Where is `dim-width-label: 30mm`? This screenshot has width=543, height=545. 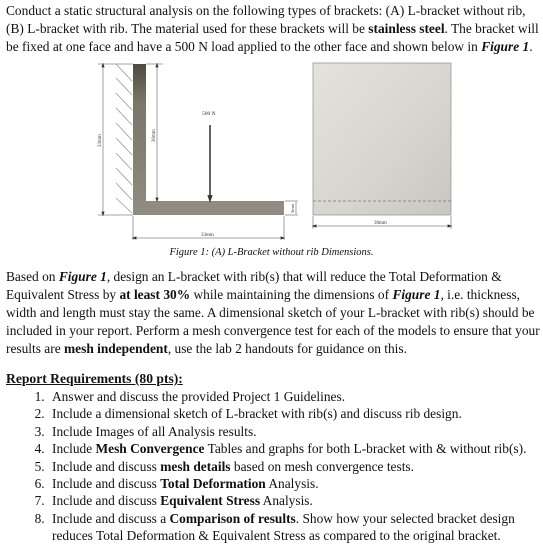
dim-width-label: 30mm is located at coordinates (380, 223).